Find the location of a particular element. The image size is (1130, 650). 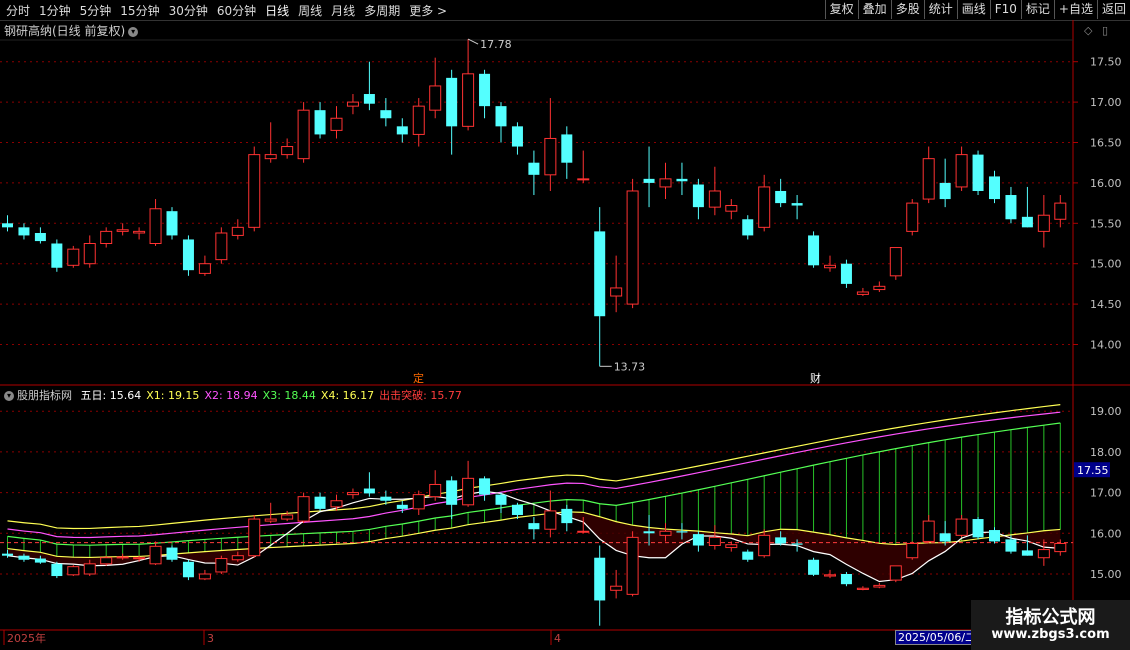

action-button-7: +自选 is located at coordinates (1075, 9).